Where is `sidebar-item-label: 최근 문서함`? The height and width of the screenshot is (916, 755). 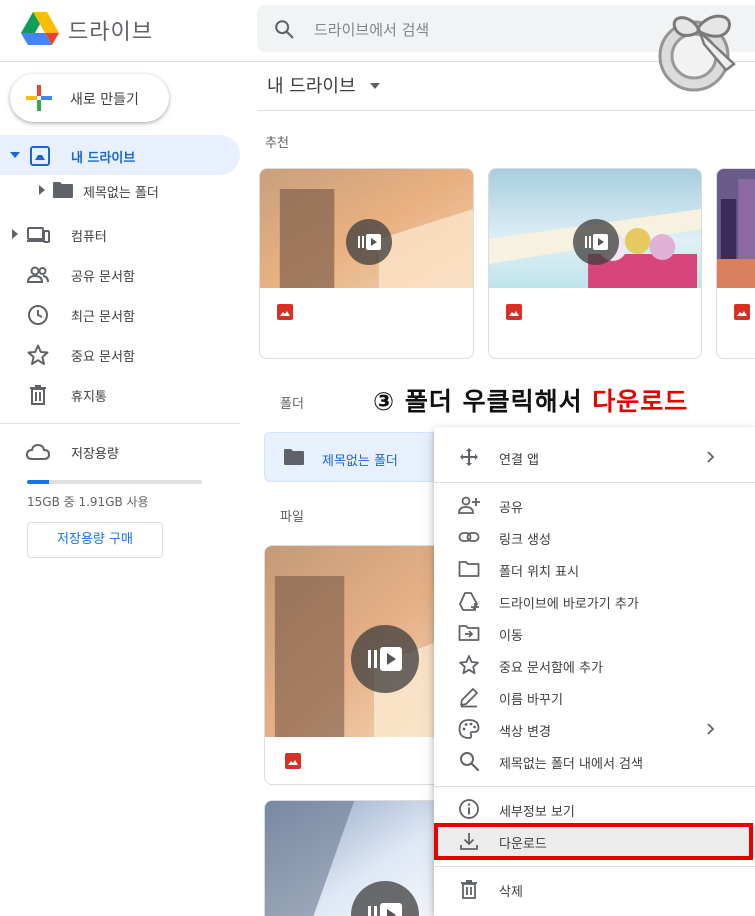 sidebar-item-label: 최근 문서함 is located at coordinates (103, 317).